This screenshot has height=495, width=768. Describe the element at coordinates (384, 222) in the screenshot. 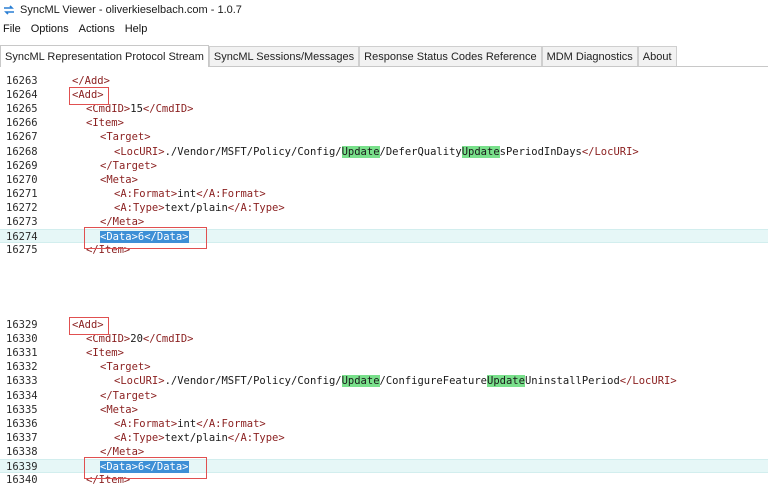

I see `code-line: 16273 </Meta>` at that location.